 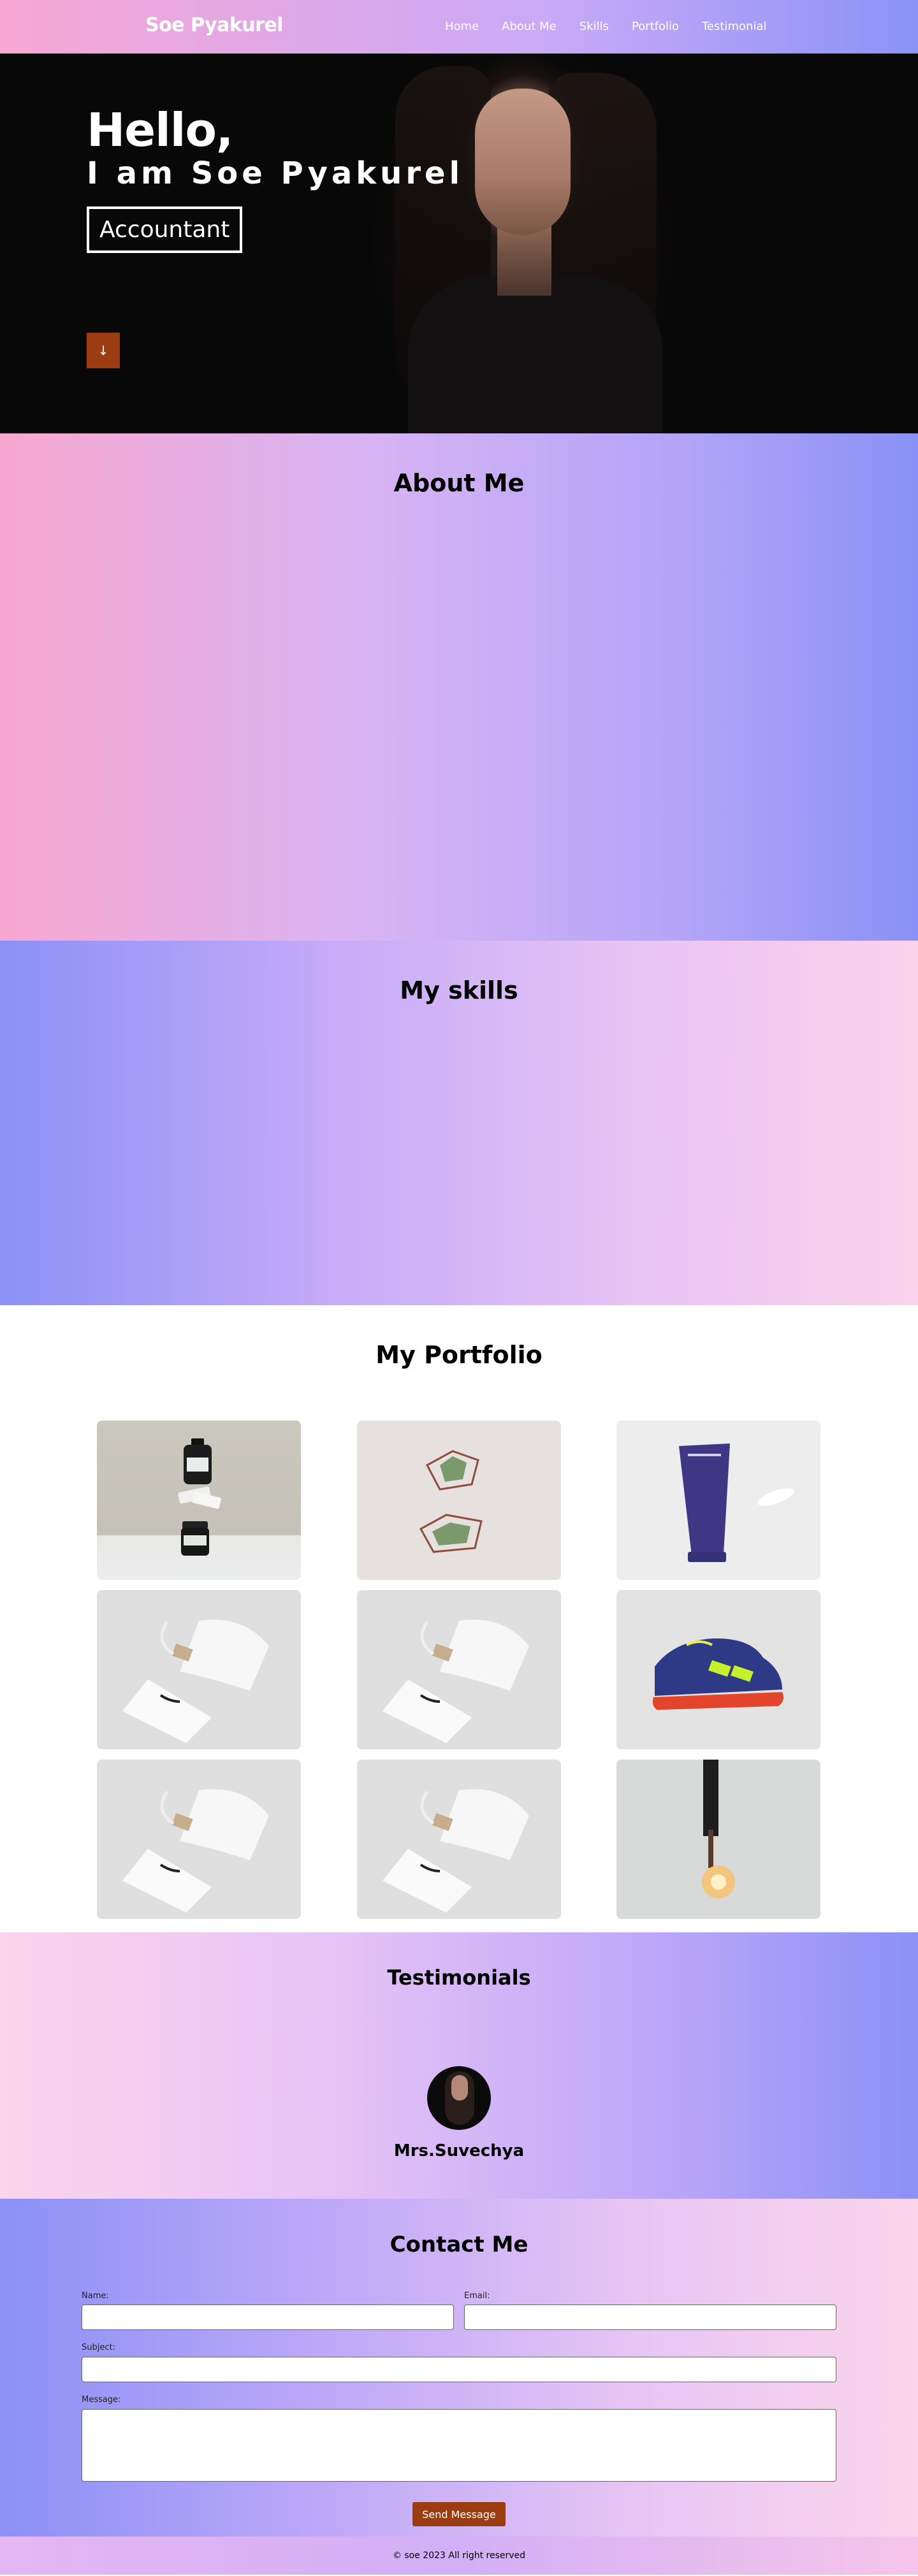 I want to click on hero-section: Hello, I am Soe Pyakurel Accountant ↓, so click(x=459, y=243).